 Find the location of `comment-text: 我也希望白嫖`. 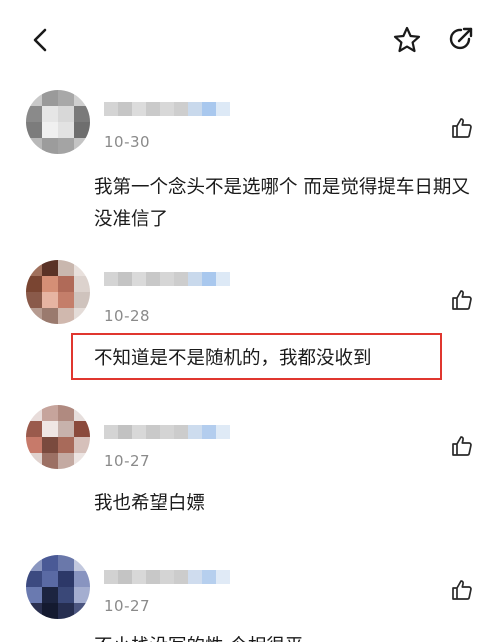

comment-text: 我也希望白嫖 is located at coordinates (150, 503).